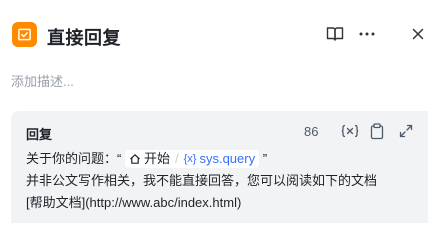  Describe the element at coordinates (367, 34) in the screenshot. I see `more-icon` at that location.